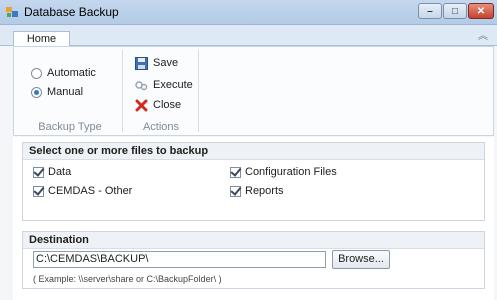  I want to click on close-window-button: ✕, so click(481, 11).